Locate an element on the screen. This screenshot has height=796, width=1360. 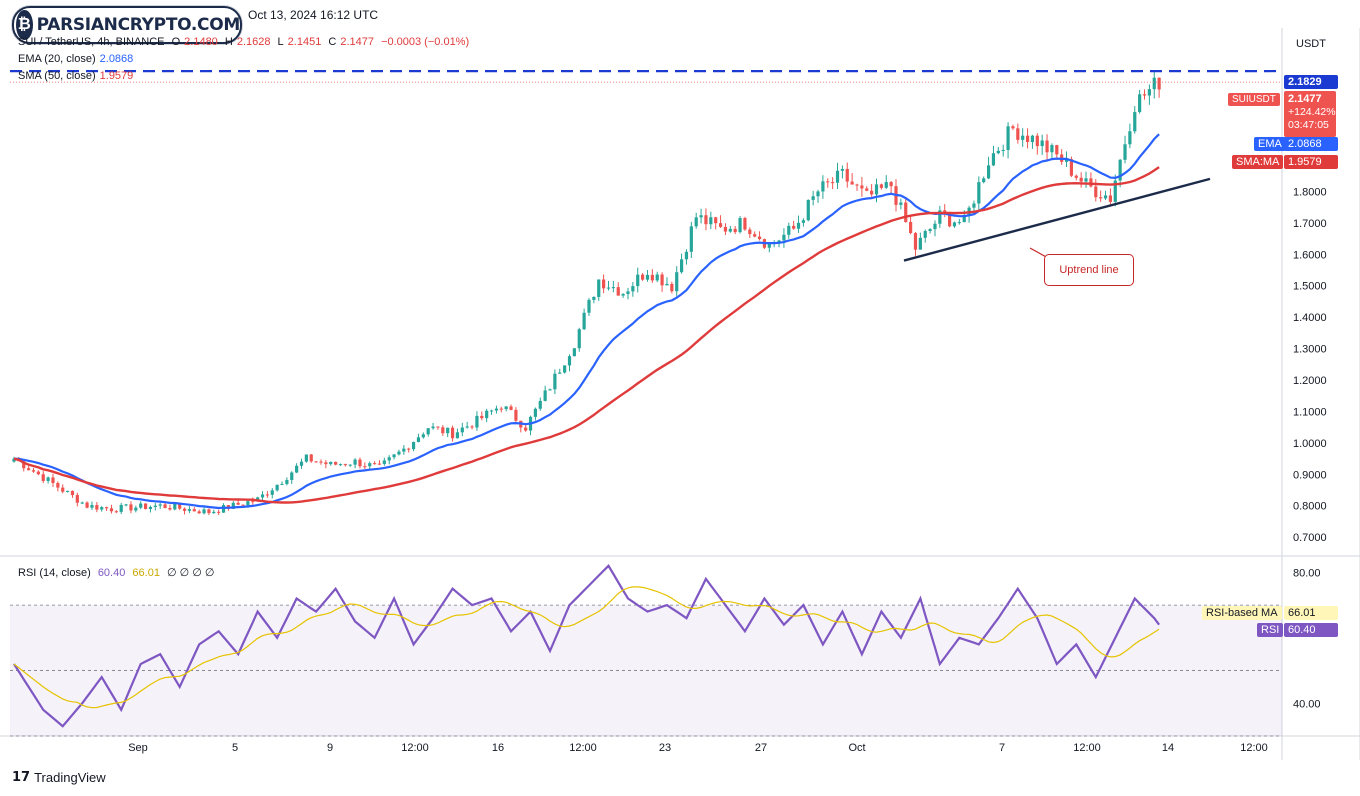
price-tick-label: 1.0000 is located at coordinates (1310, 444).